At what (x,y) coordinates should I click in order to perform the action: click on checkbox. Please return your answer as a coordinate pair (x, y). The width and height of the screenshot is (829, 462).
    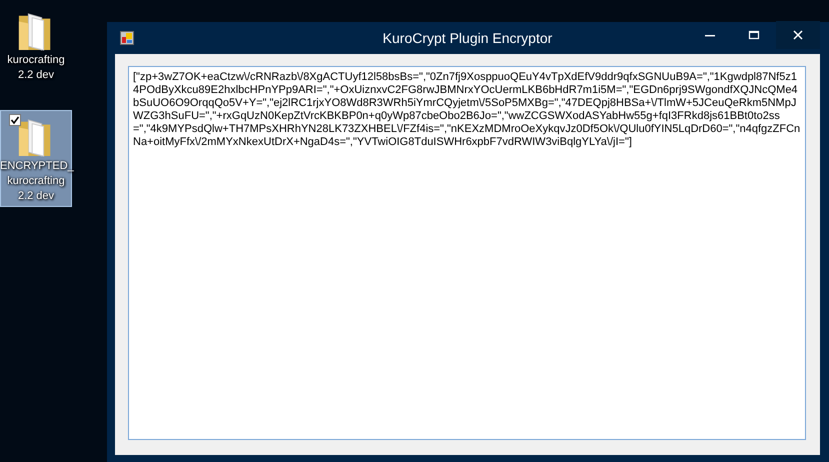
    Looking at the image, I should click on (15, 120).